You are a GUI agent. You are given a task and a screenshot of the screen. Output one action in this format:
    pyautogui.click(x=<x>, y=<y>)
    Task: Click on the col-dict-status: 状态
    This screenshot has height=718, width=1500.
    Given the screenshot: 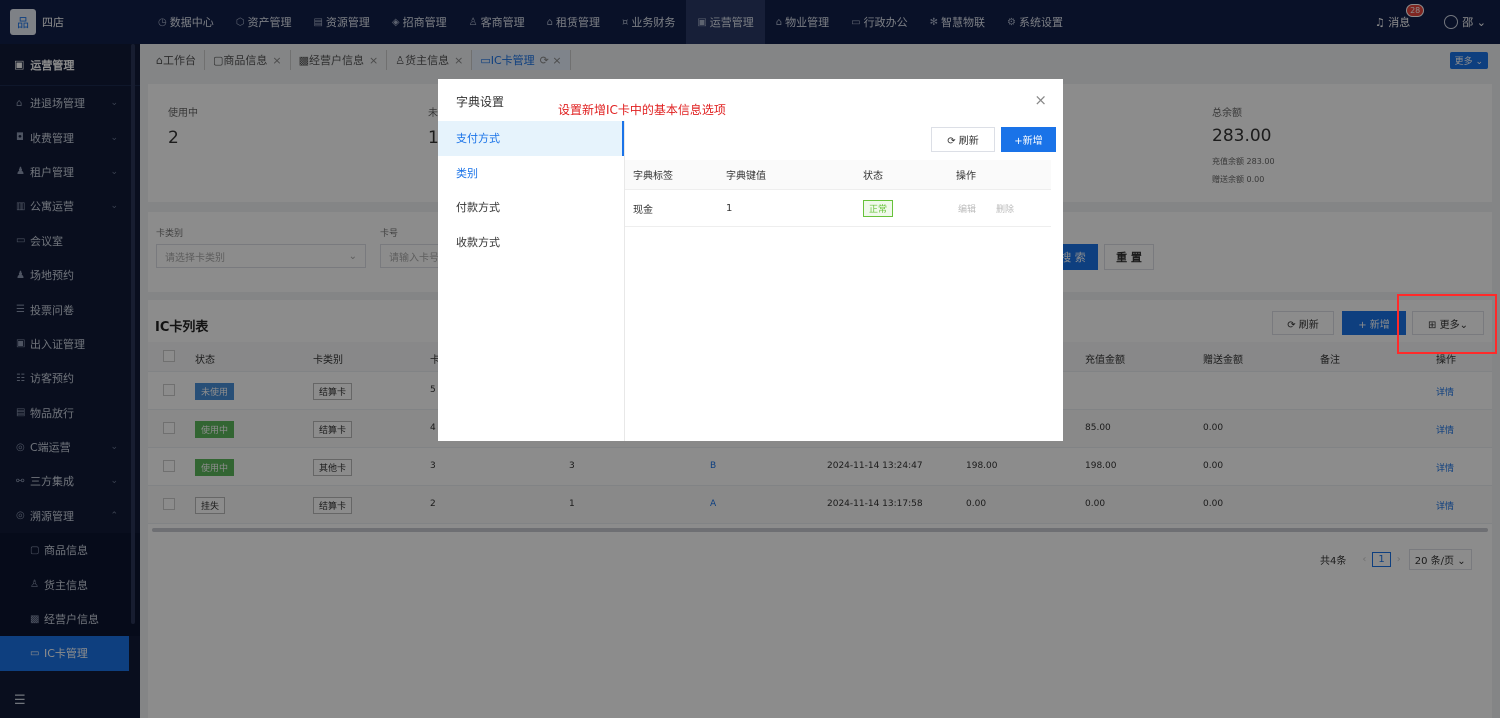 What is the action you would take?
    pyautogui.click(x=873, y=176)
    